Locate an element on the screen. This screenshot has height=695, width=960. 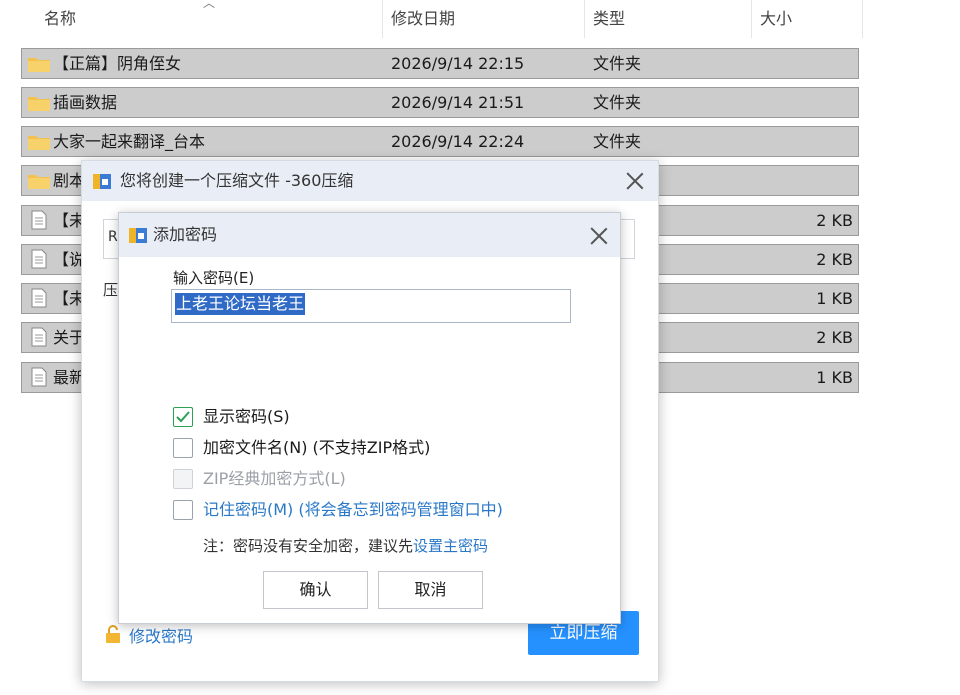
column-header-type: 类型 is located at coordinates (609, 19).